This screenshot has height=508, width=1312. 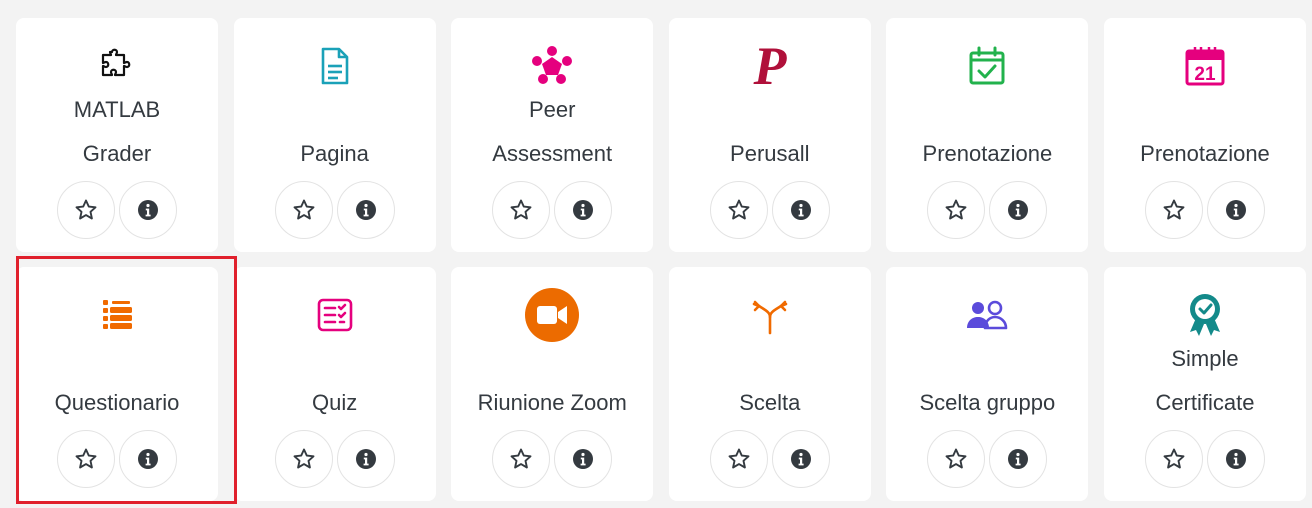 What do you see at coordinates (552, 66) in the screenshot?
I see `people-circle-icon` at bounding box center [552, 66].